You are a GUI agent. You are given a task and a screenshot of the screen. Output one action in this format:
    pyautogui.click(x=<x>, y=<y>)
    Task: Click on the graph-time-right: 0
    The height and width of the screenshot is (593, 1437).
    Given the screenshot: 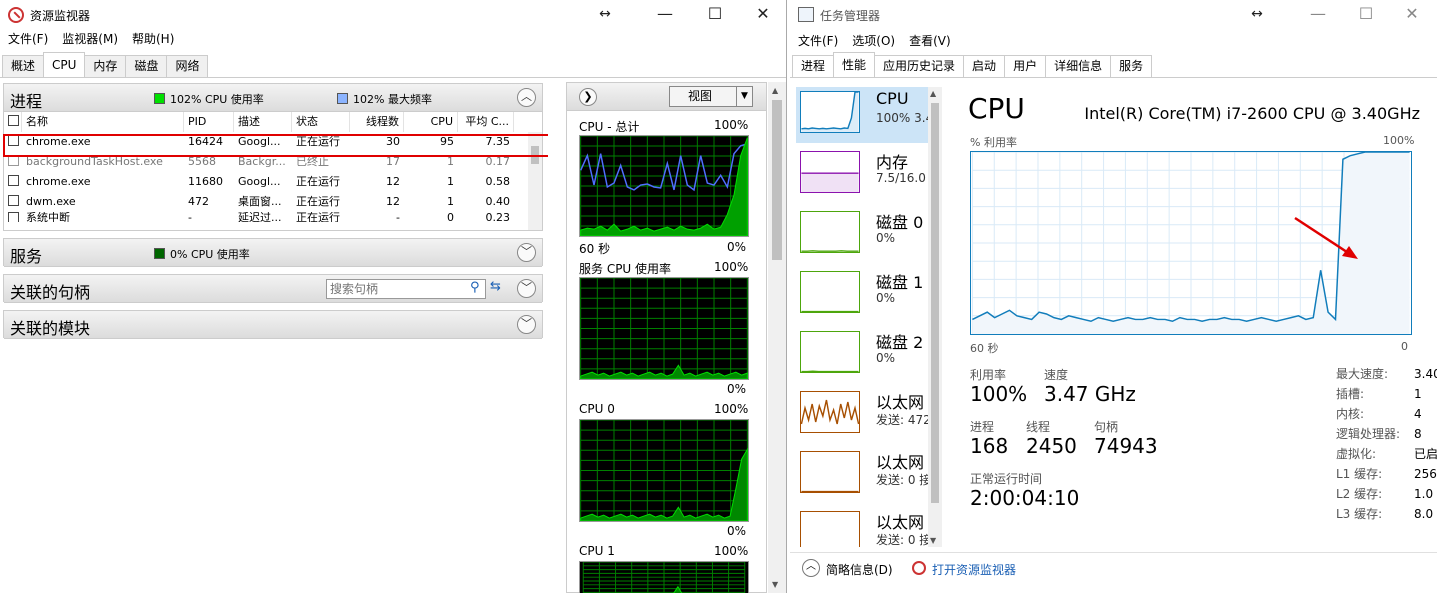 What is the action you would take?
    pyautogui.click(x=1404, y=346)
    